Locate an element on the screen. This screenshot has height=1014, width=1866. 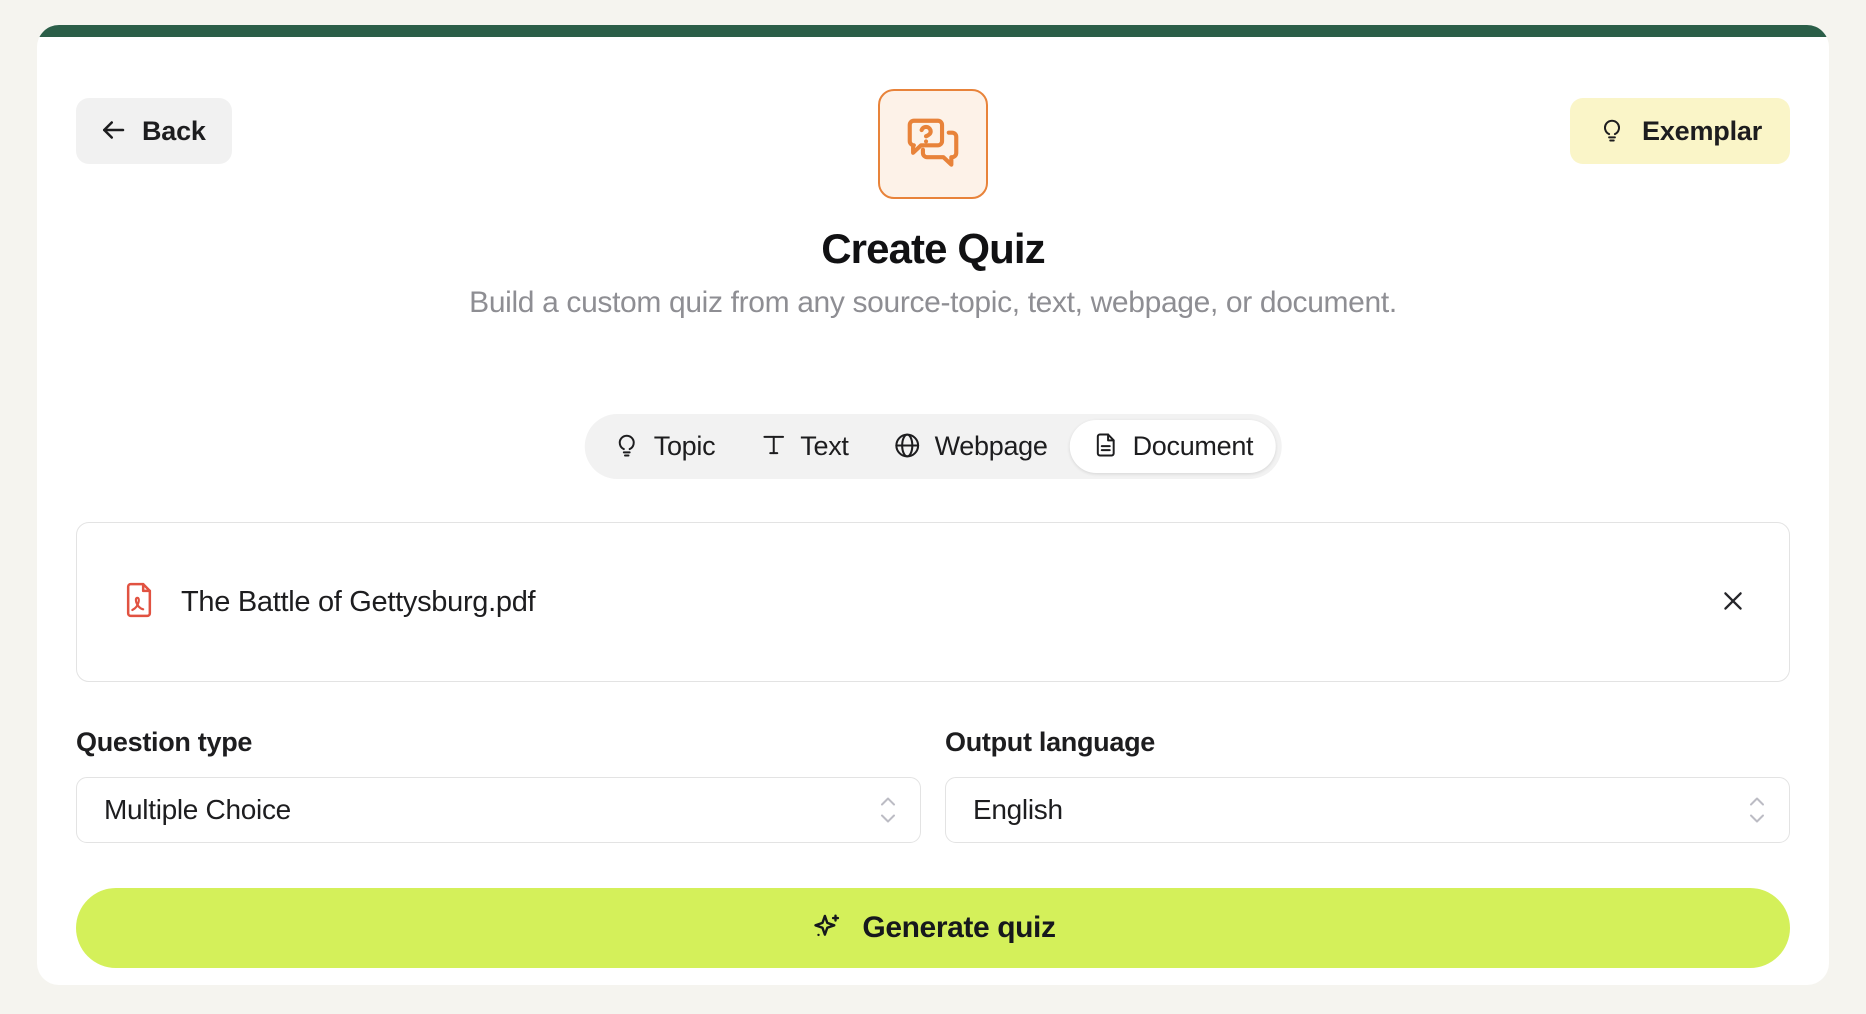
tab-text: Text is located at coordinates (803, 446).